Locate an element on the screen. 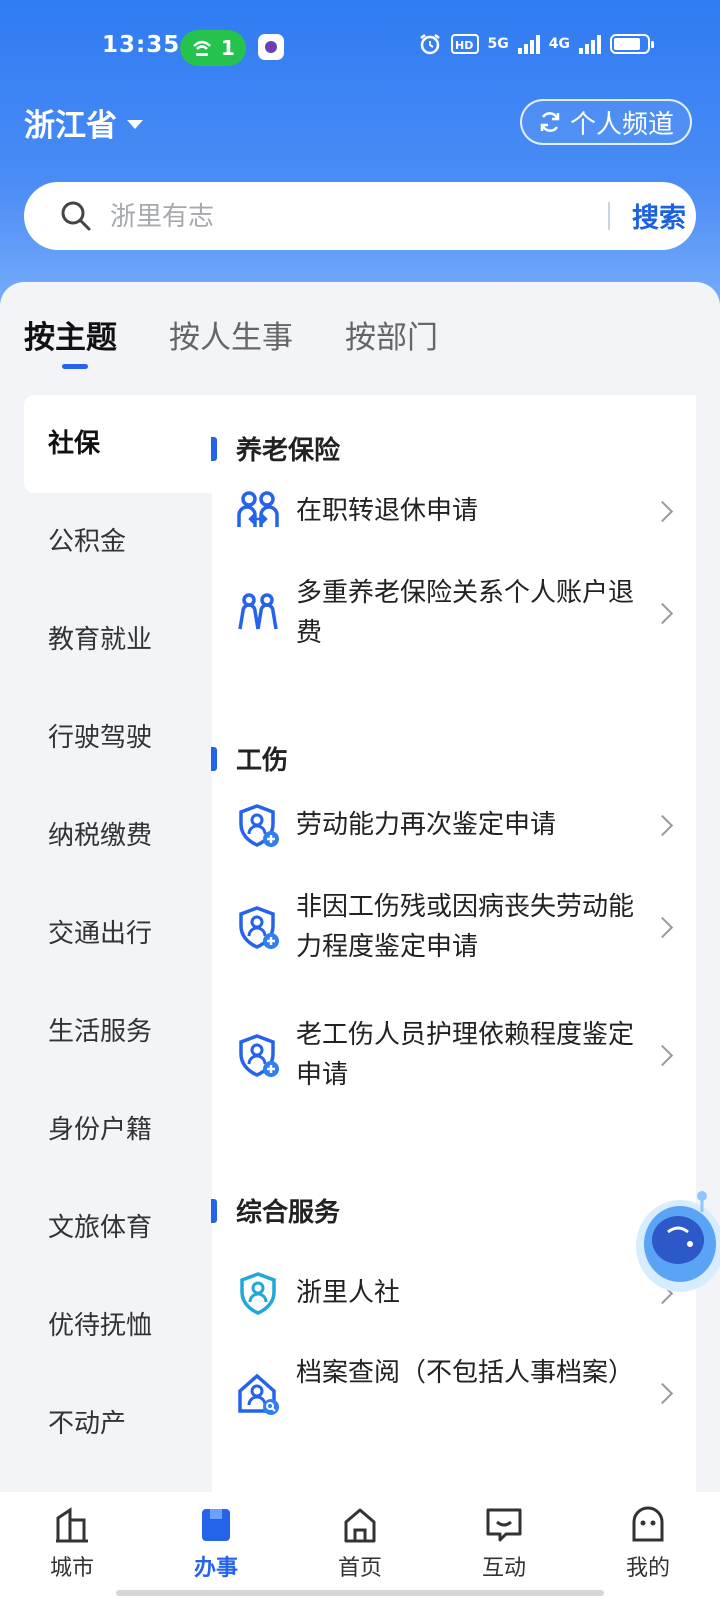 The width and height of the screenshot is (720, 1600). sidebar-item-tax: 纳税缴费 is located at coordinates (118, 836).